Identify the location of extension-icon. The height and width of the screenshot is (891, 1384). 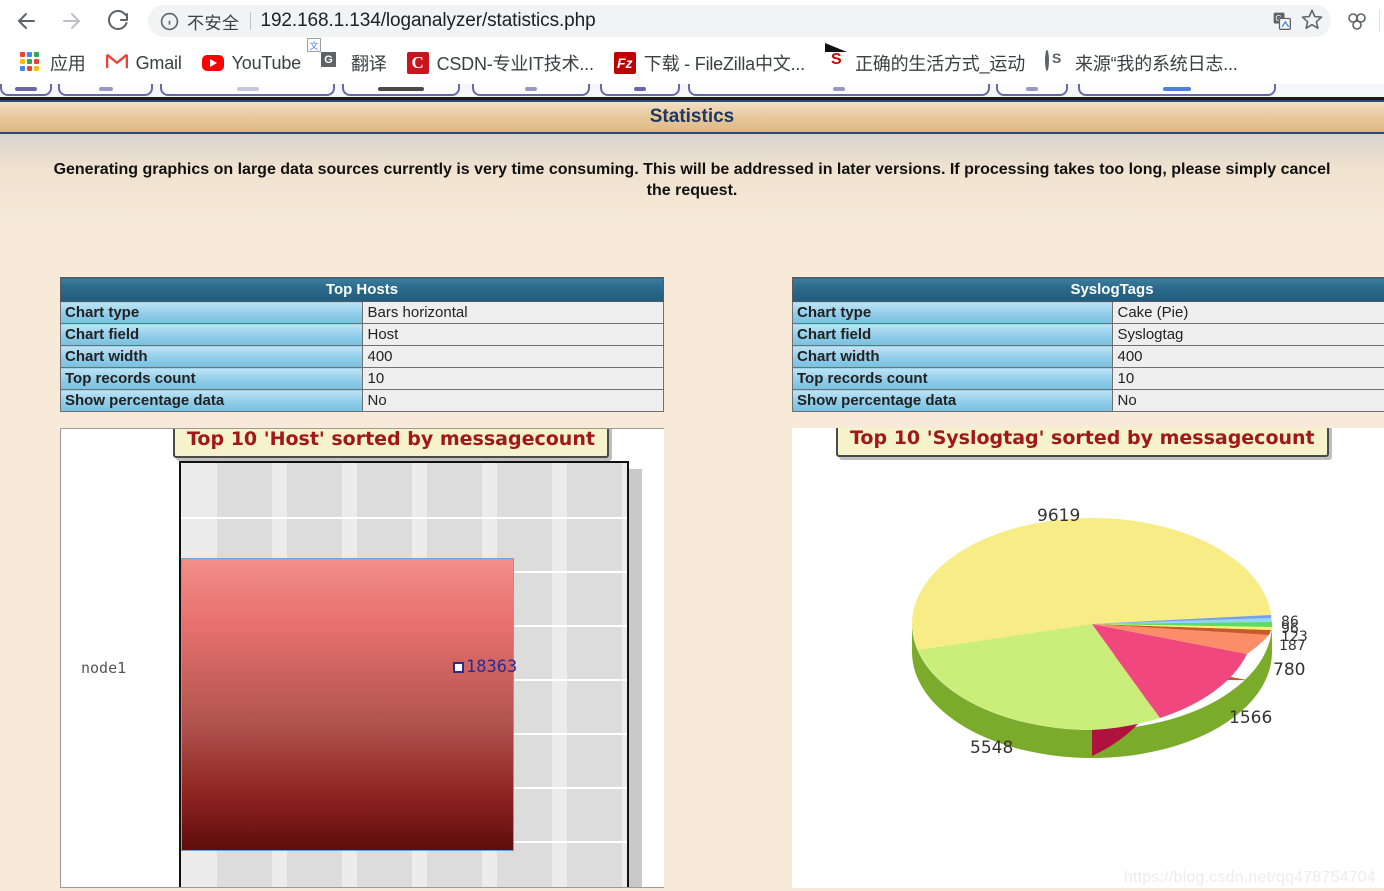
(1357, 21).